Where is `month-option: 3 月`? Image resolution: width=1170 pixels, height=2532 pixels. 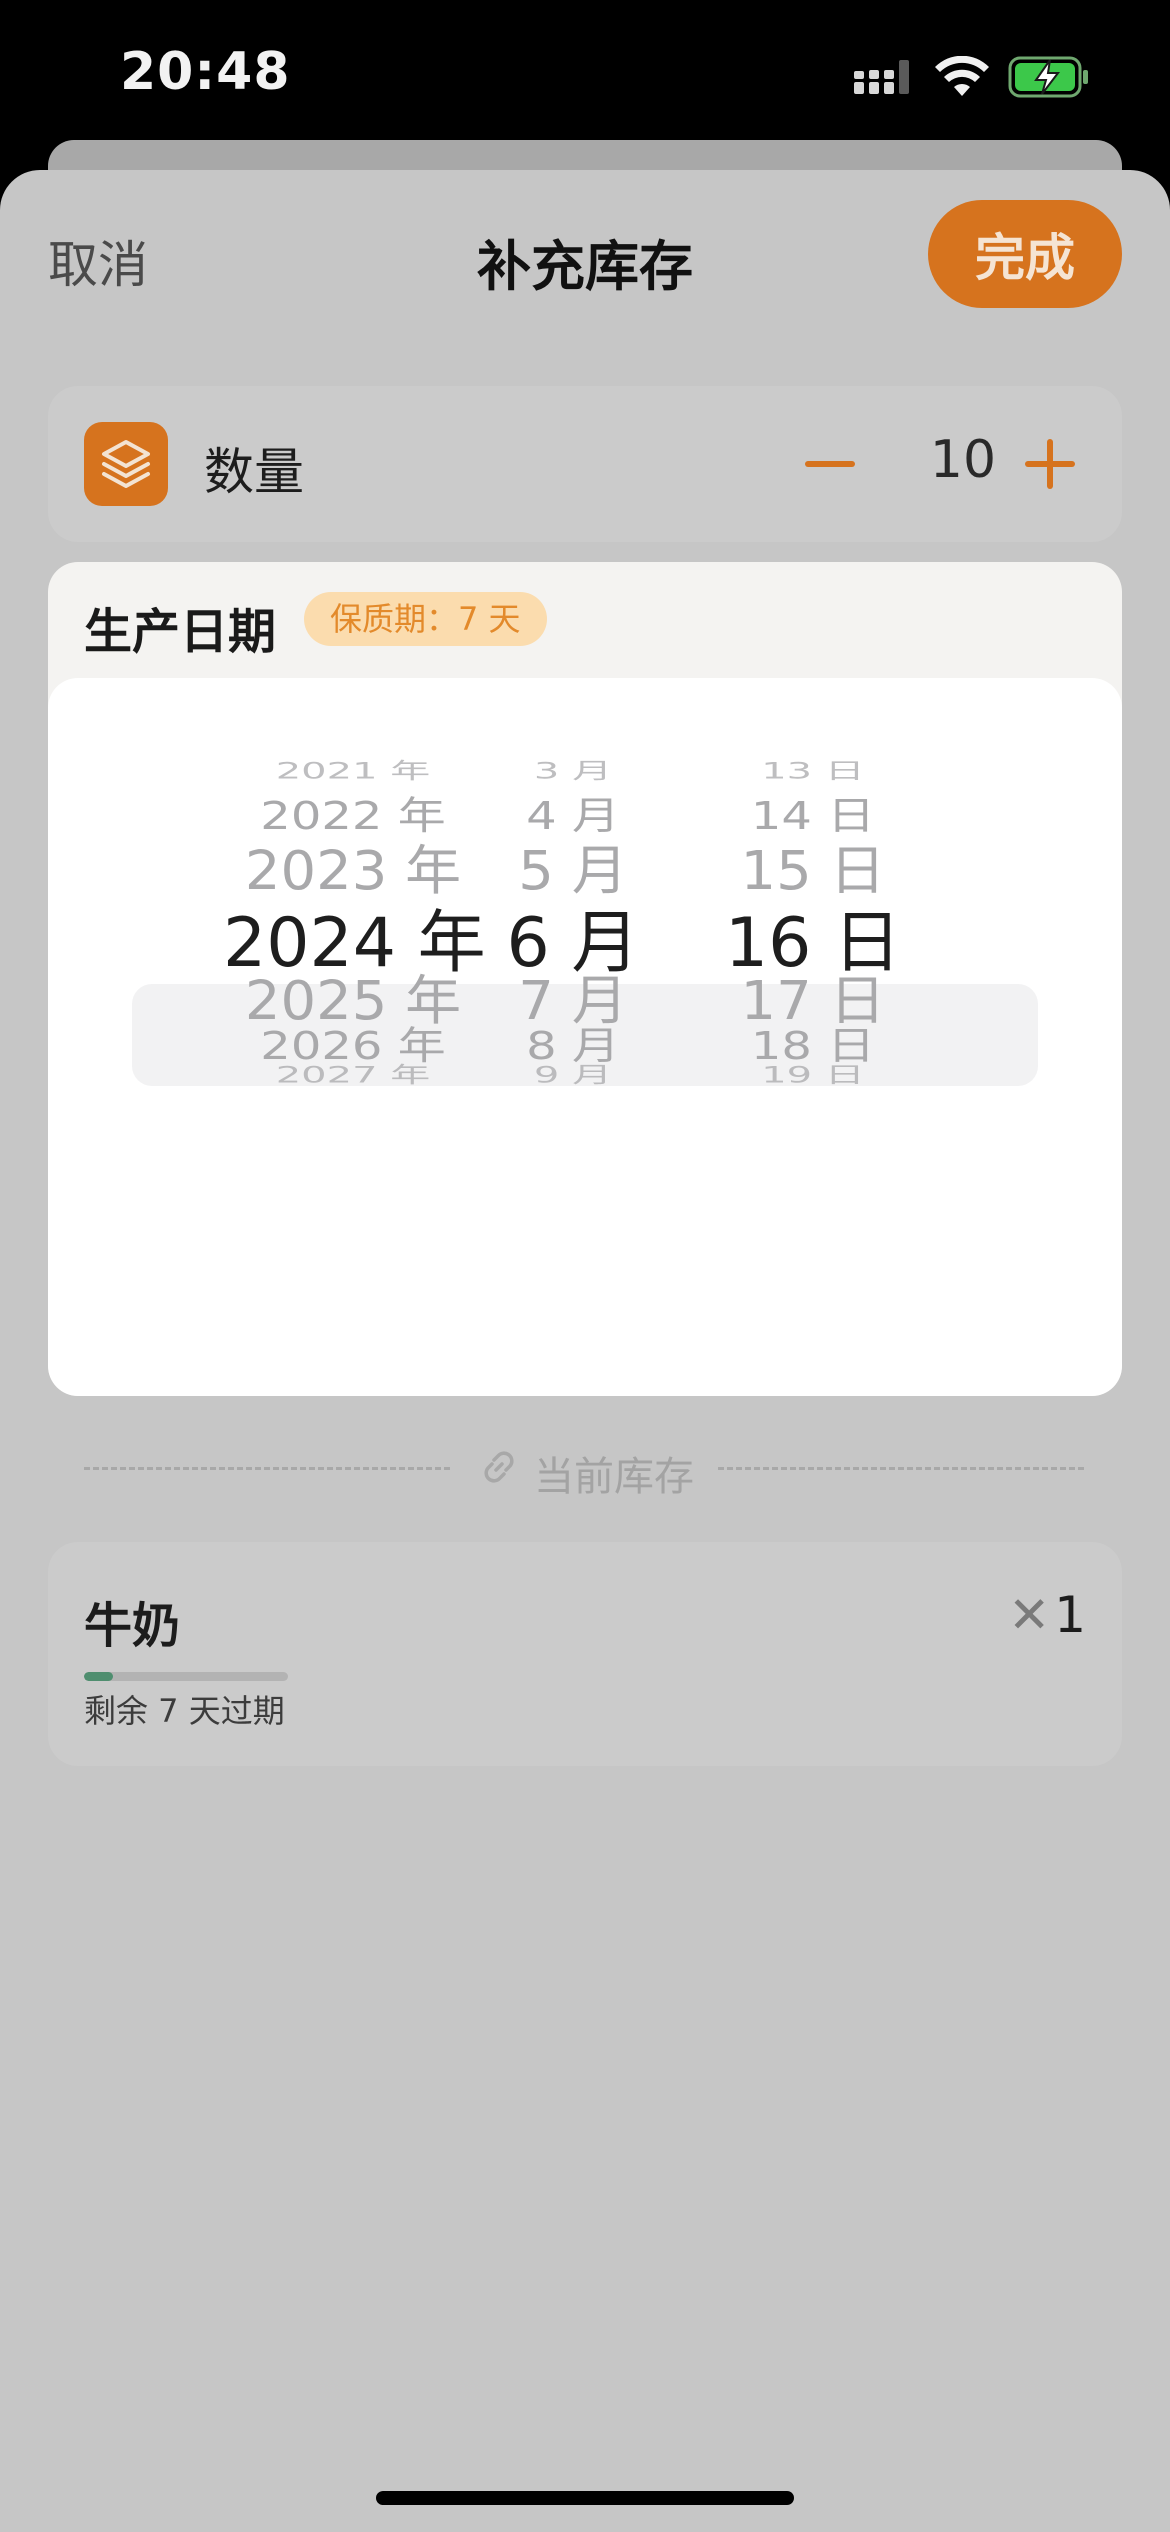
month-option: 3 月 is located at coordinates (573, 769).